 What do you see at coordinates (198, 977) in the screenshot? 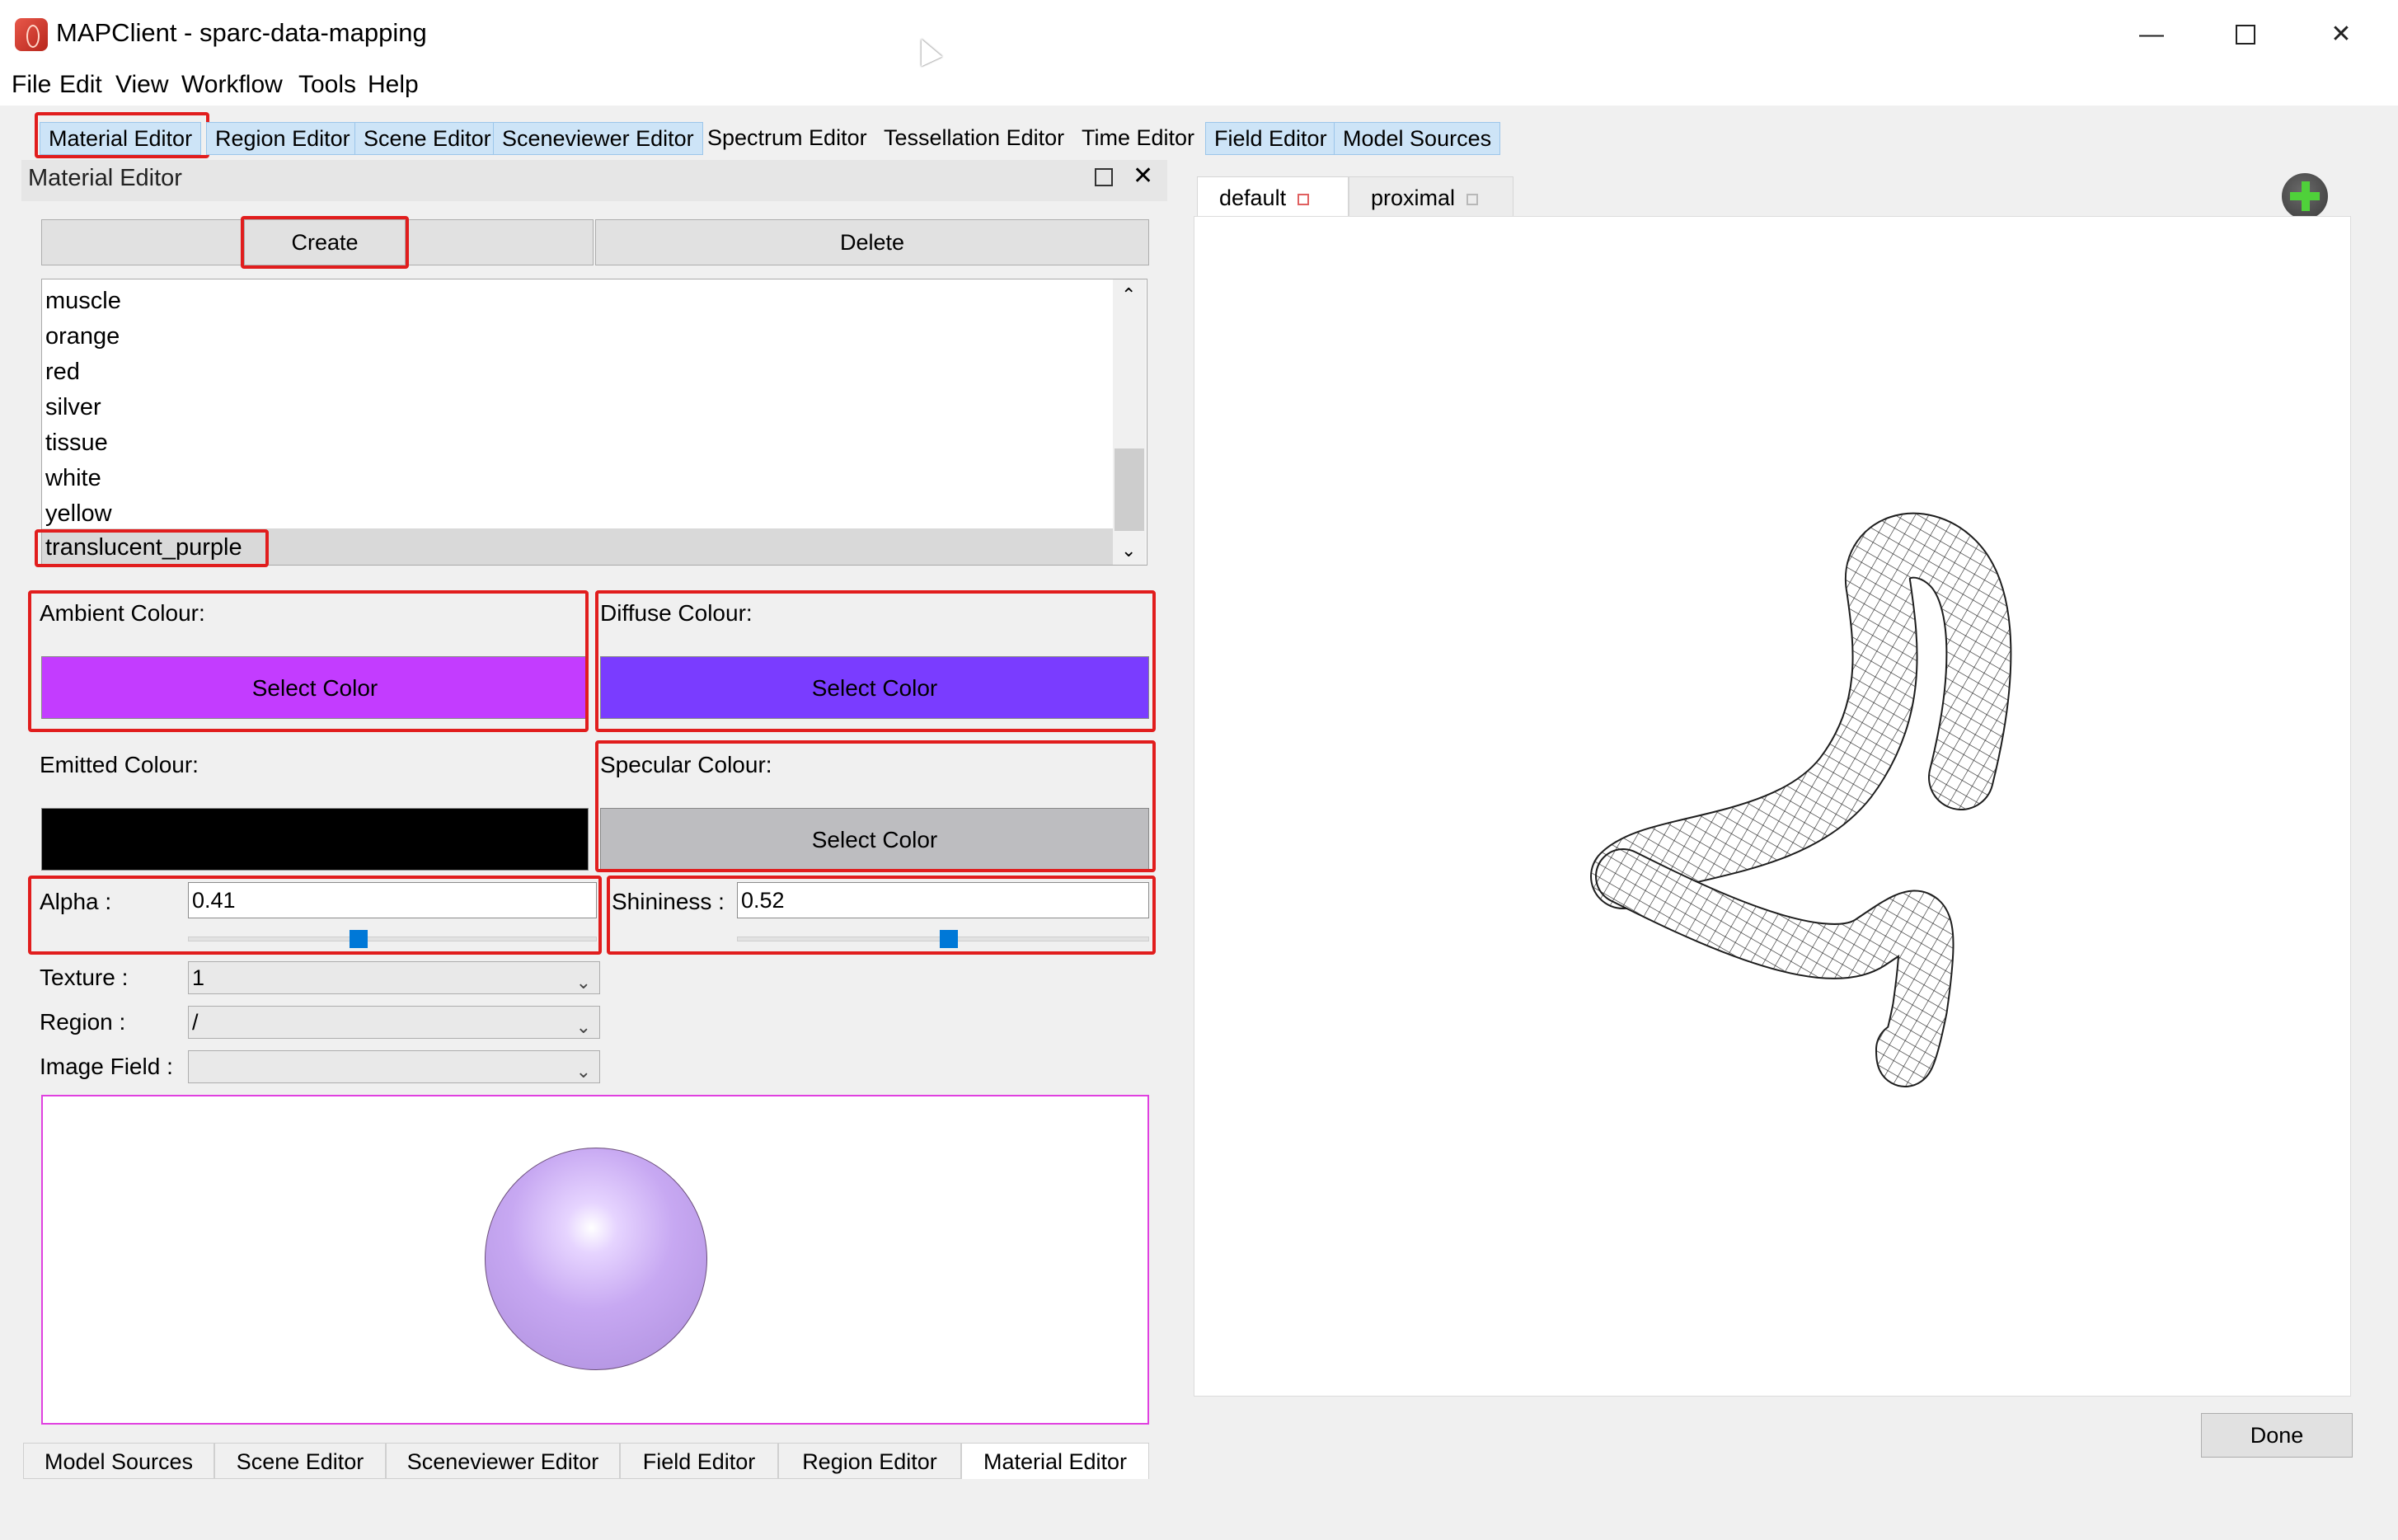
I see `texture-value: 1` at bounding box center [198, 977].